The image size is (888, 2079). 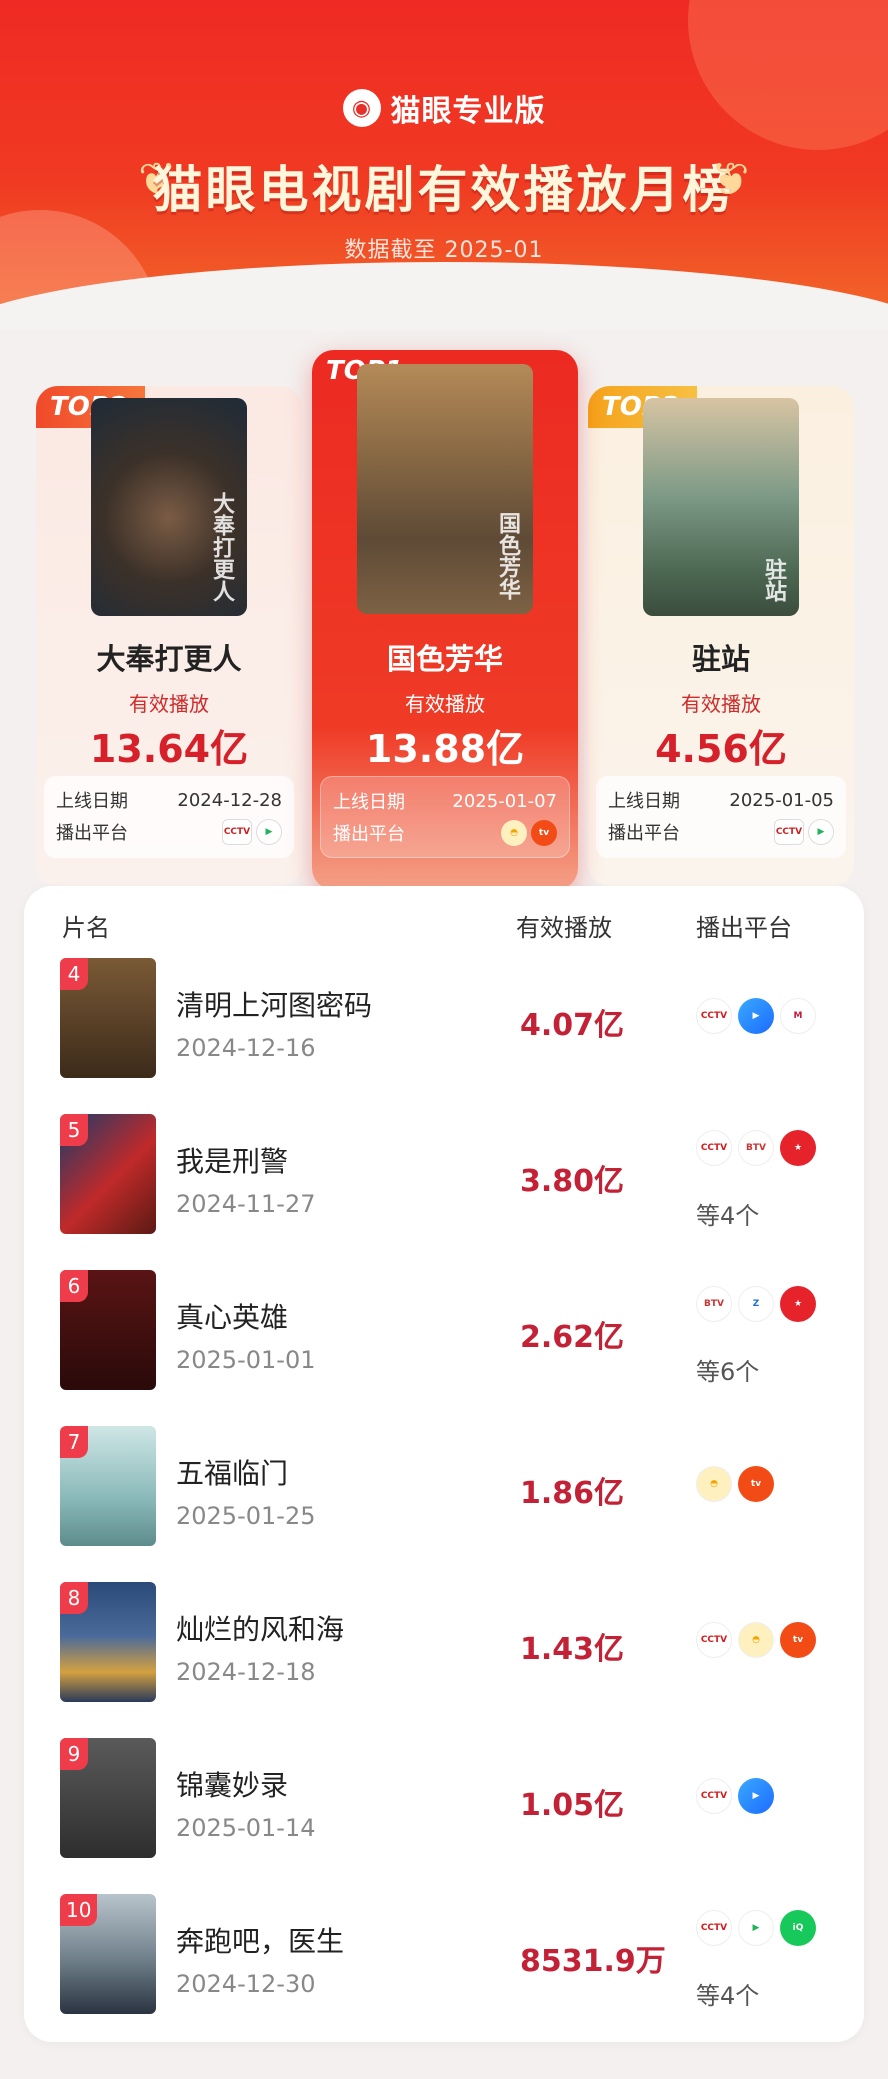 What do you see at coordinates (720, 659) in the screenshot?
I see `top3-title: 驻站` at bounding box center [720, 659].